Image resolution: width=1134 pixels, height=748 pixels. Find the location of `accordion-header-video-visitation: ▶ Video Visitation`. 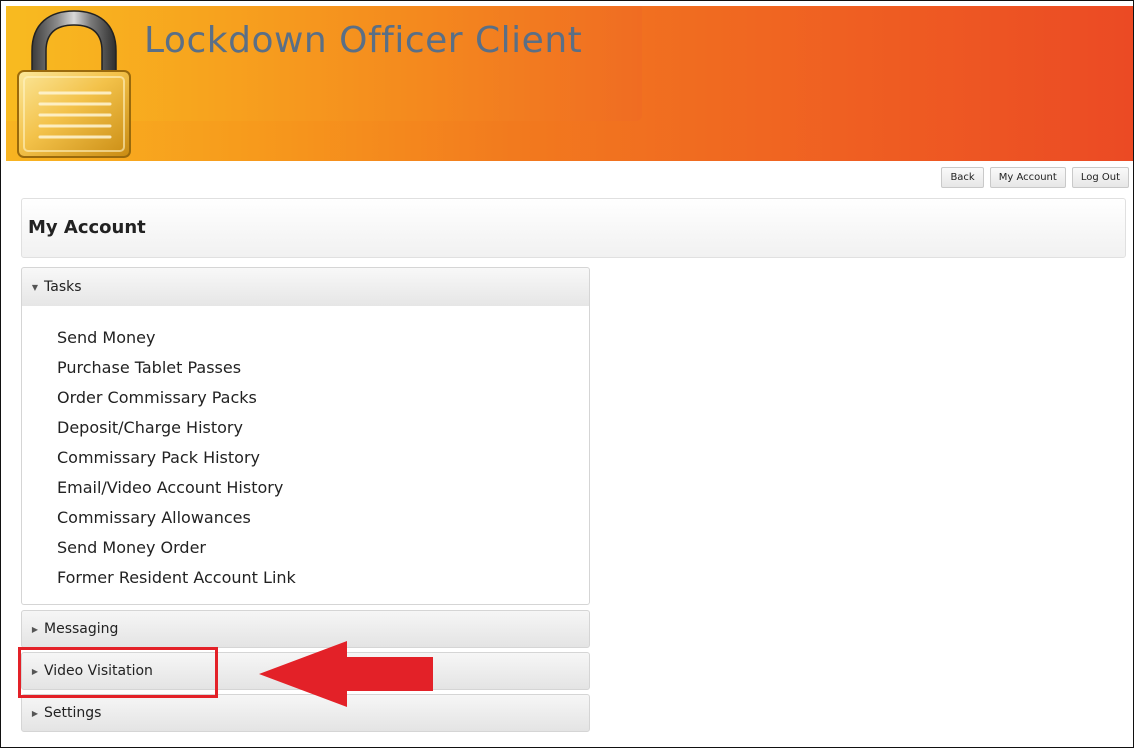

accordion-header-video-visitation: ▶ Video Visitation is located at coordinates (305, 671).